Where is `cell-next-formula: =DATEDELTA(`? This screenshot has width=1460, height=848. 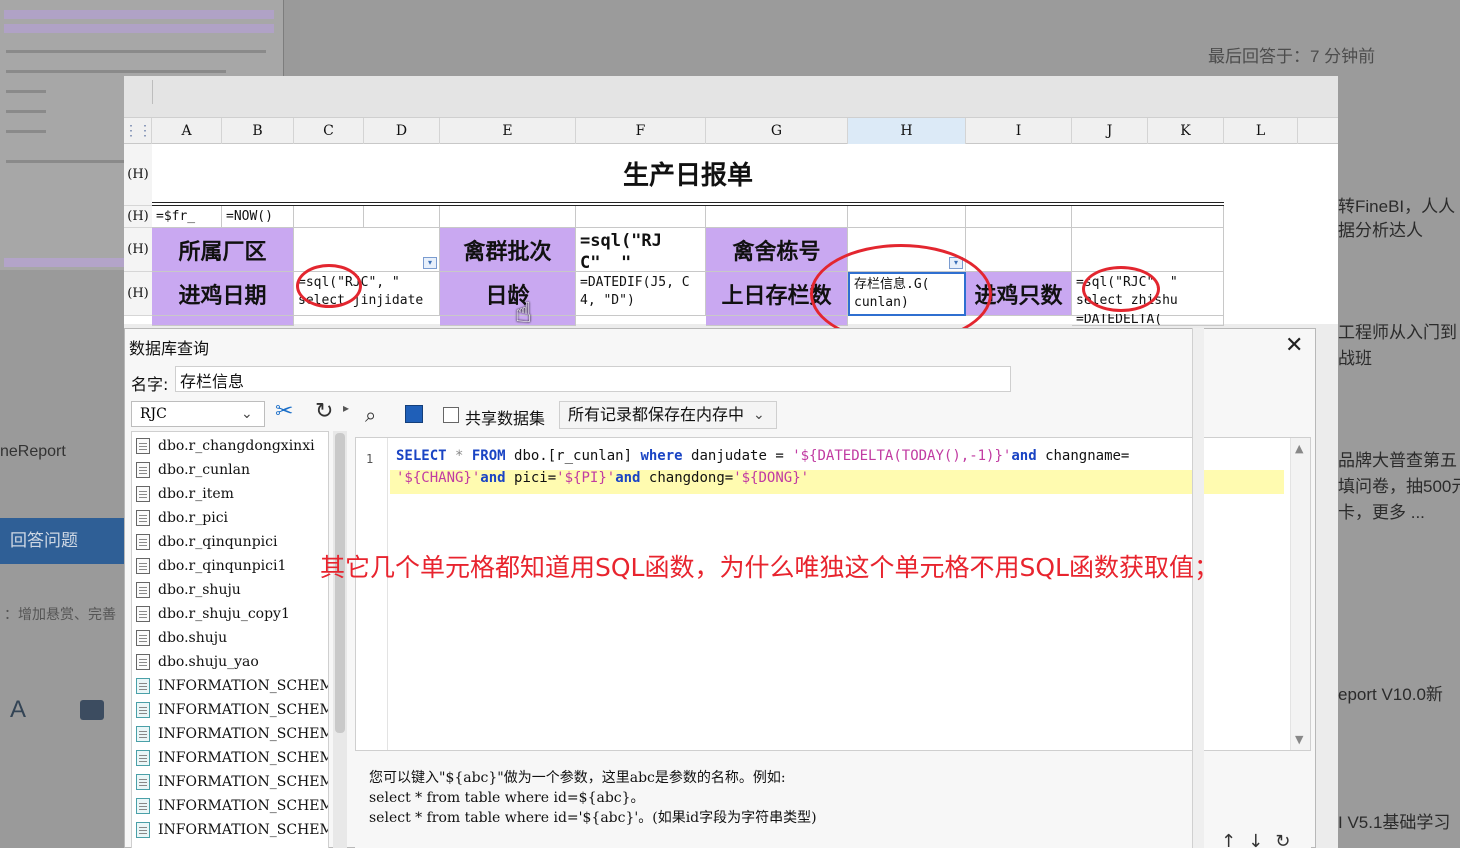 cell-next-formula: =DATEDELTA( is located at coordinates (1148, 320).